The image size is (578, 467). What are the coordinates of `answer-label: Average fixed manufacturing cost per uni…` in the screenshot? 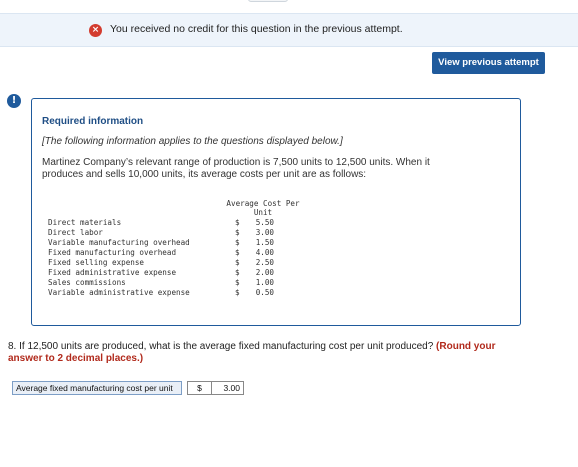 It's located at (97, 388).